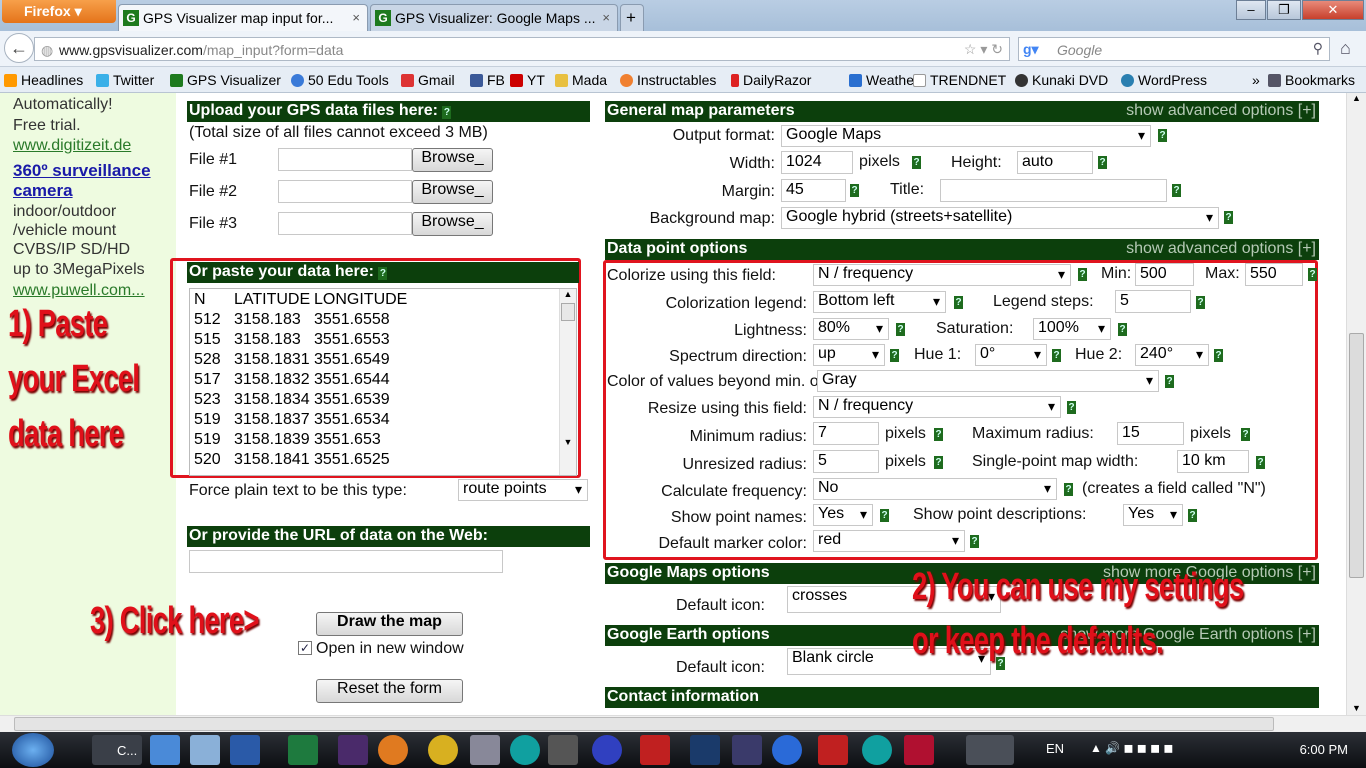  I want to click on show-point-names-select: Yes, so click(843, 515).